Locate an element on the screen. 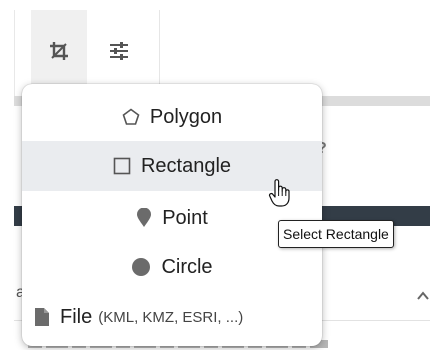 Image resolution: width=430 pixels, height=350 pixels. menu-item-polygon: Polygon is located at coordinates (172, 117).